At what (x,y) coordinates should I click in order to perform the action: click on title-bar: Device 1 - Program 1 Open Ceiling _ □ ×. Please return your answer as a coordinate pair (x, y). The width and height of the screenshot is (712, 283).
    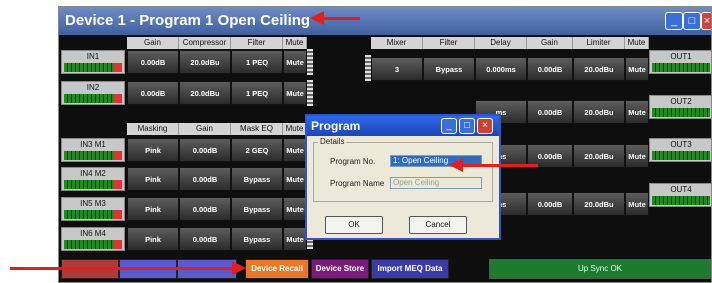
    Looking at the image, I should click on (385, 21).